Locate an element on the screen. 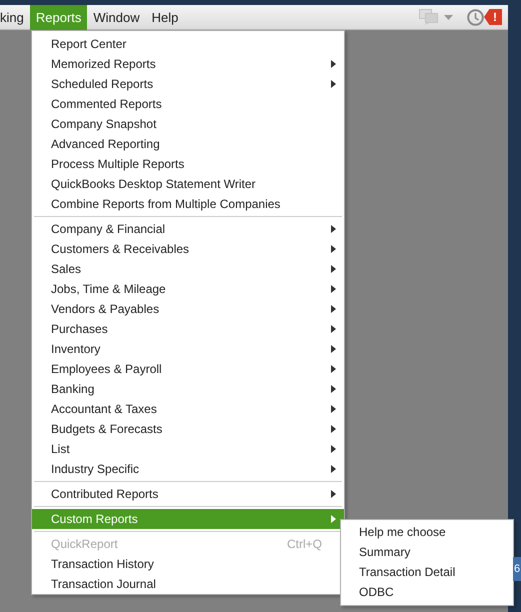 The image size is (521, 612). menu-item: Memorized Reports is located at coordinates (188, 64).